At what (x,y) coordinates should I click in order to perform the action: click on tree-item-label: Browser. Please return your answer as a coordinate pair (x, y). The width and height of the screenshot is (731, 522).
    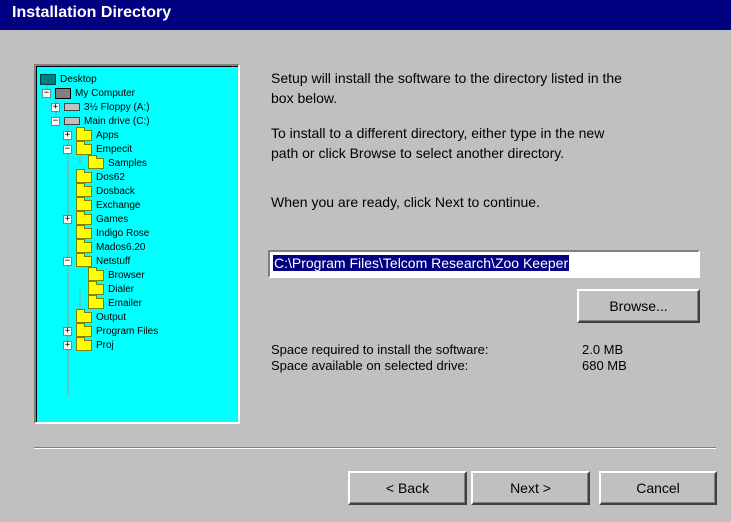
    Looking at the image, I should click on (126, 275).